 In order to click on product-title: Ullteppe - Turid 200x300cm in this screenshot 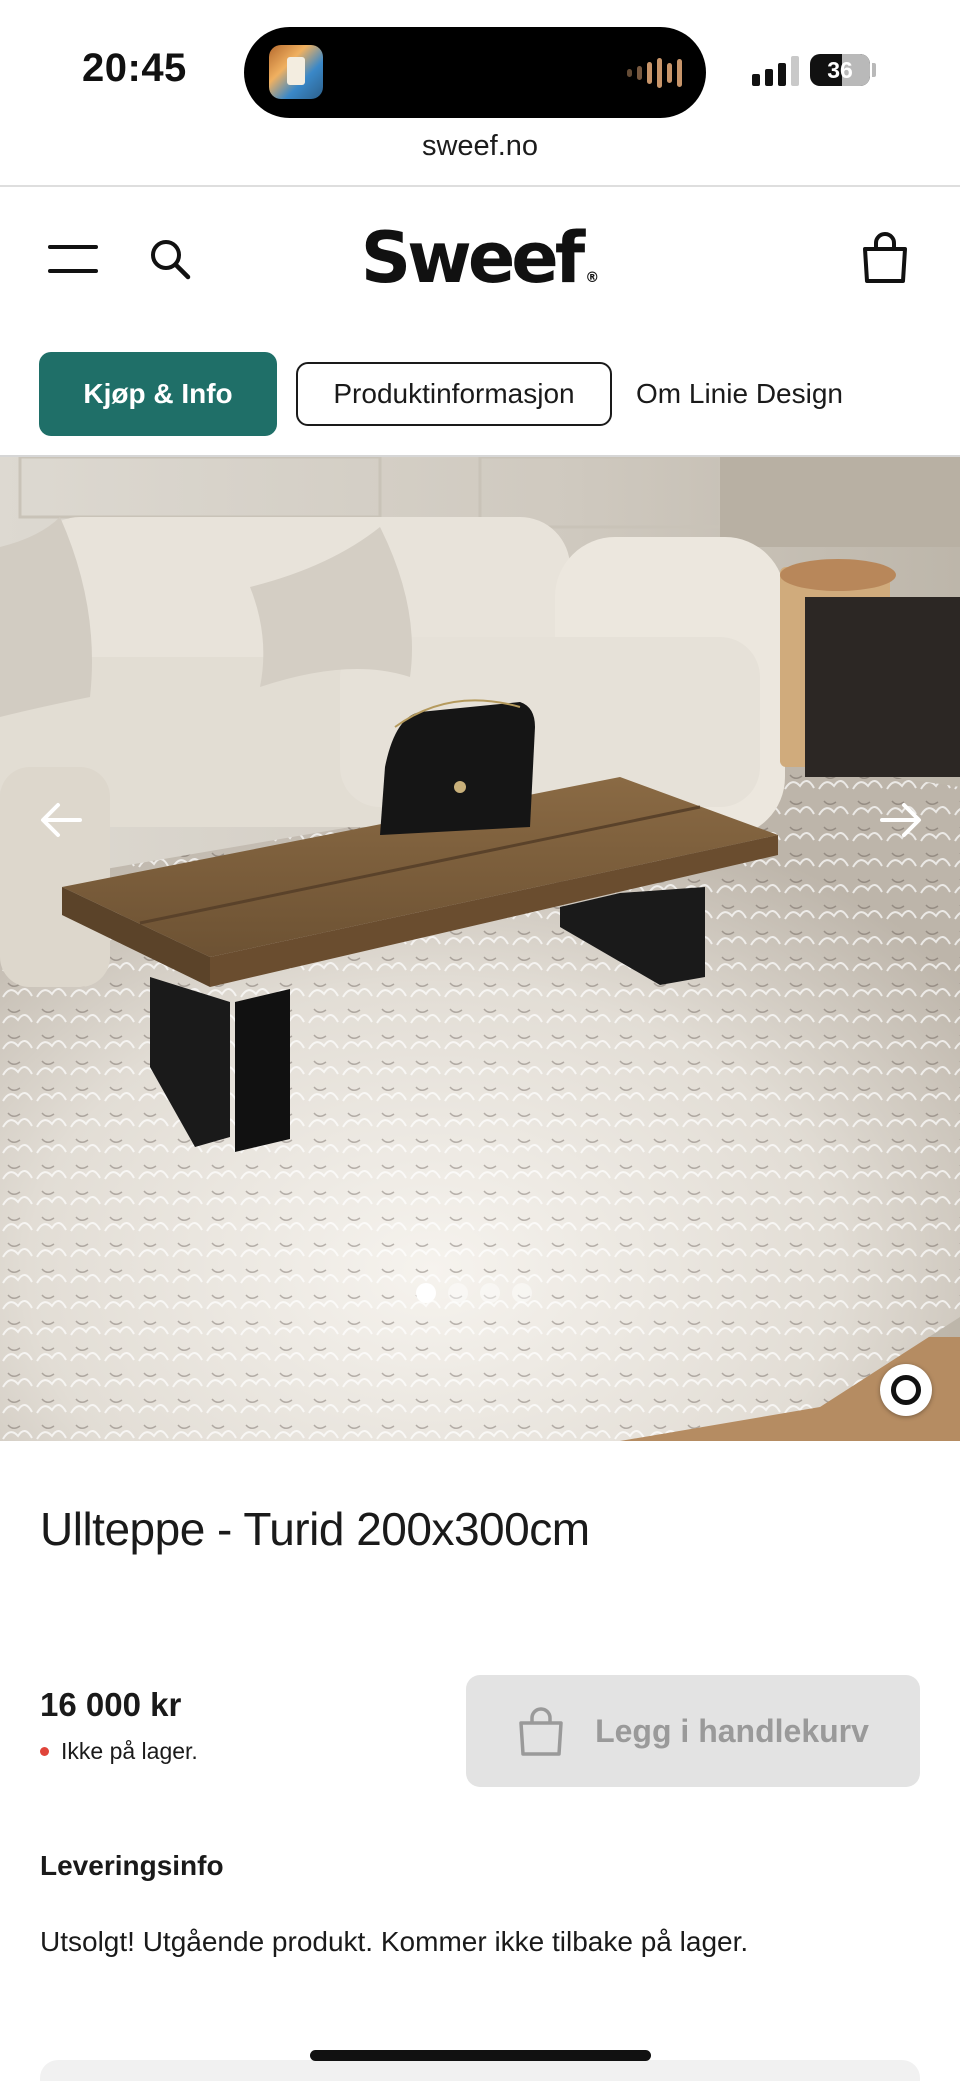, I will do `click(315, 1529)`.